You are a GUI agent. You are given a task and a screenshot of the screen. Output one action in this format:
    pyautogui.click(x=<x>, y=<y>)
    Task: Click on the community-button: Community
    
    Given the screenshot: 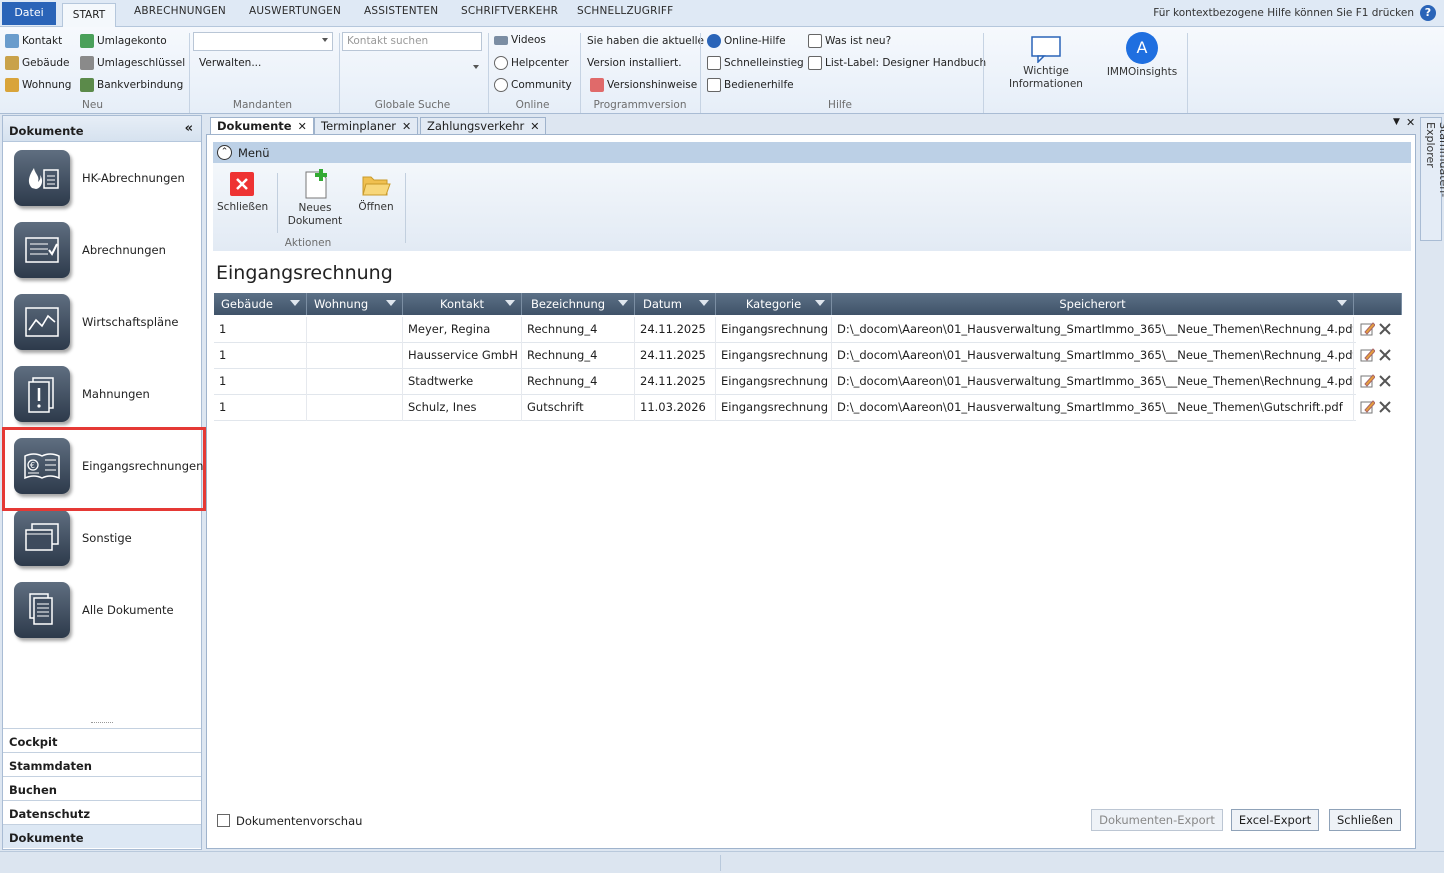 What is the action you would take?
    pyautogui.click(x=533, y=85)
    